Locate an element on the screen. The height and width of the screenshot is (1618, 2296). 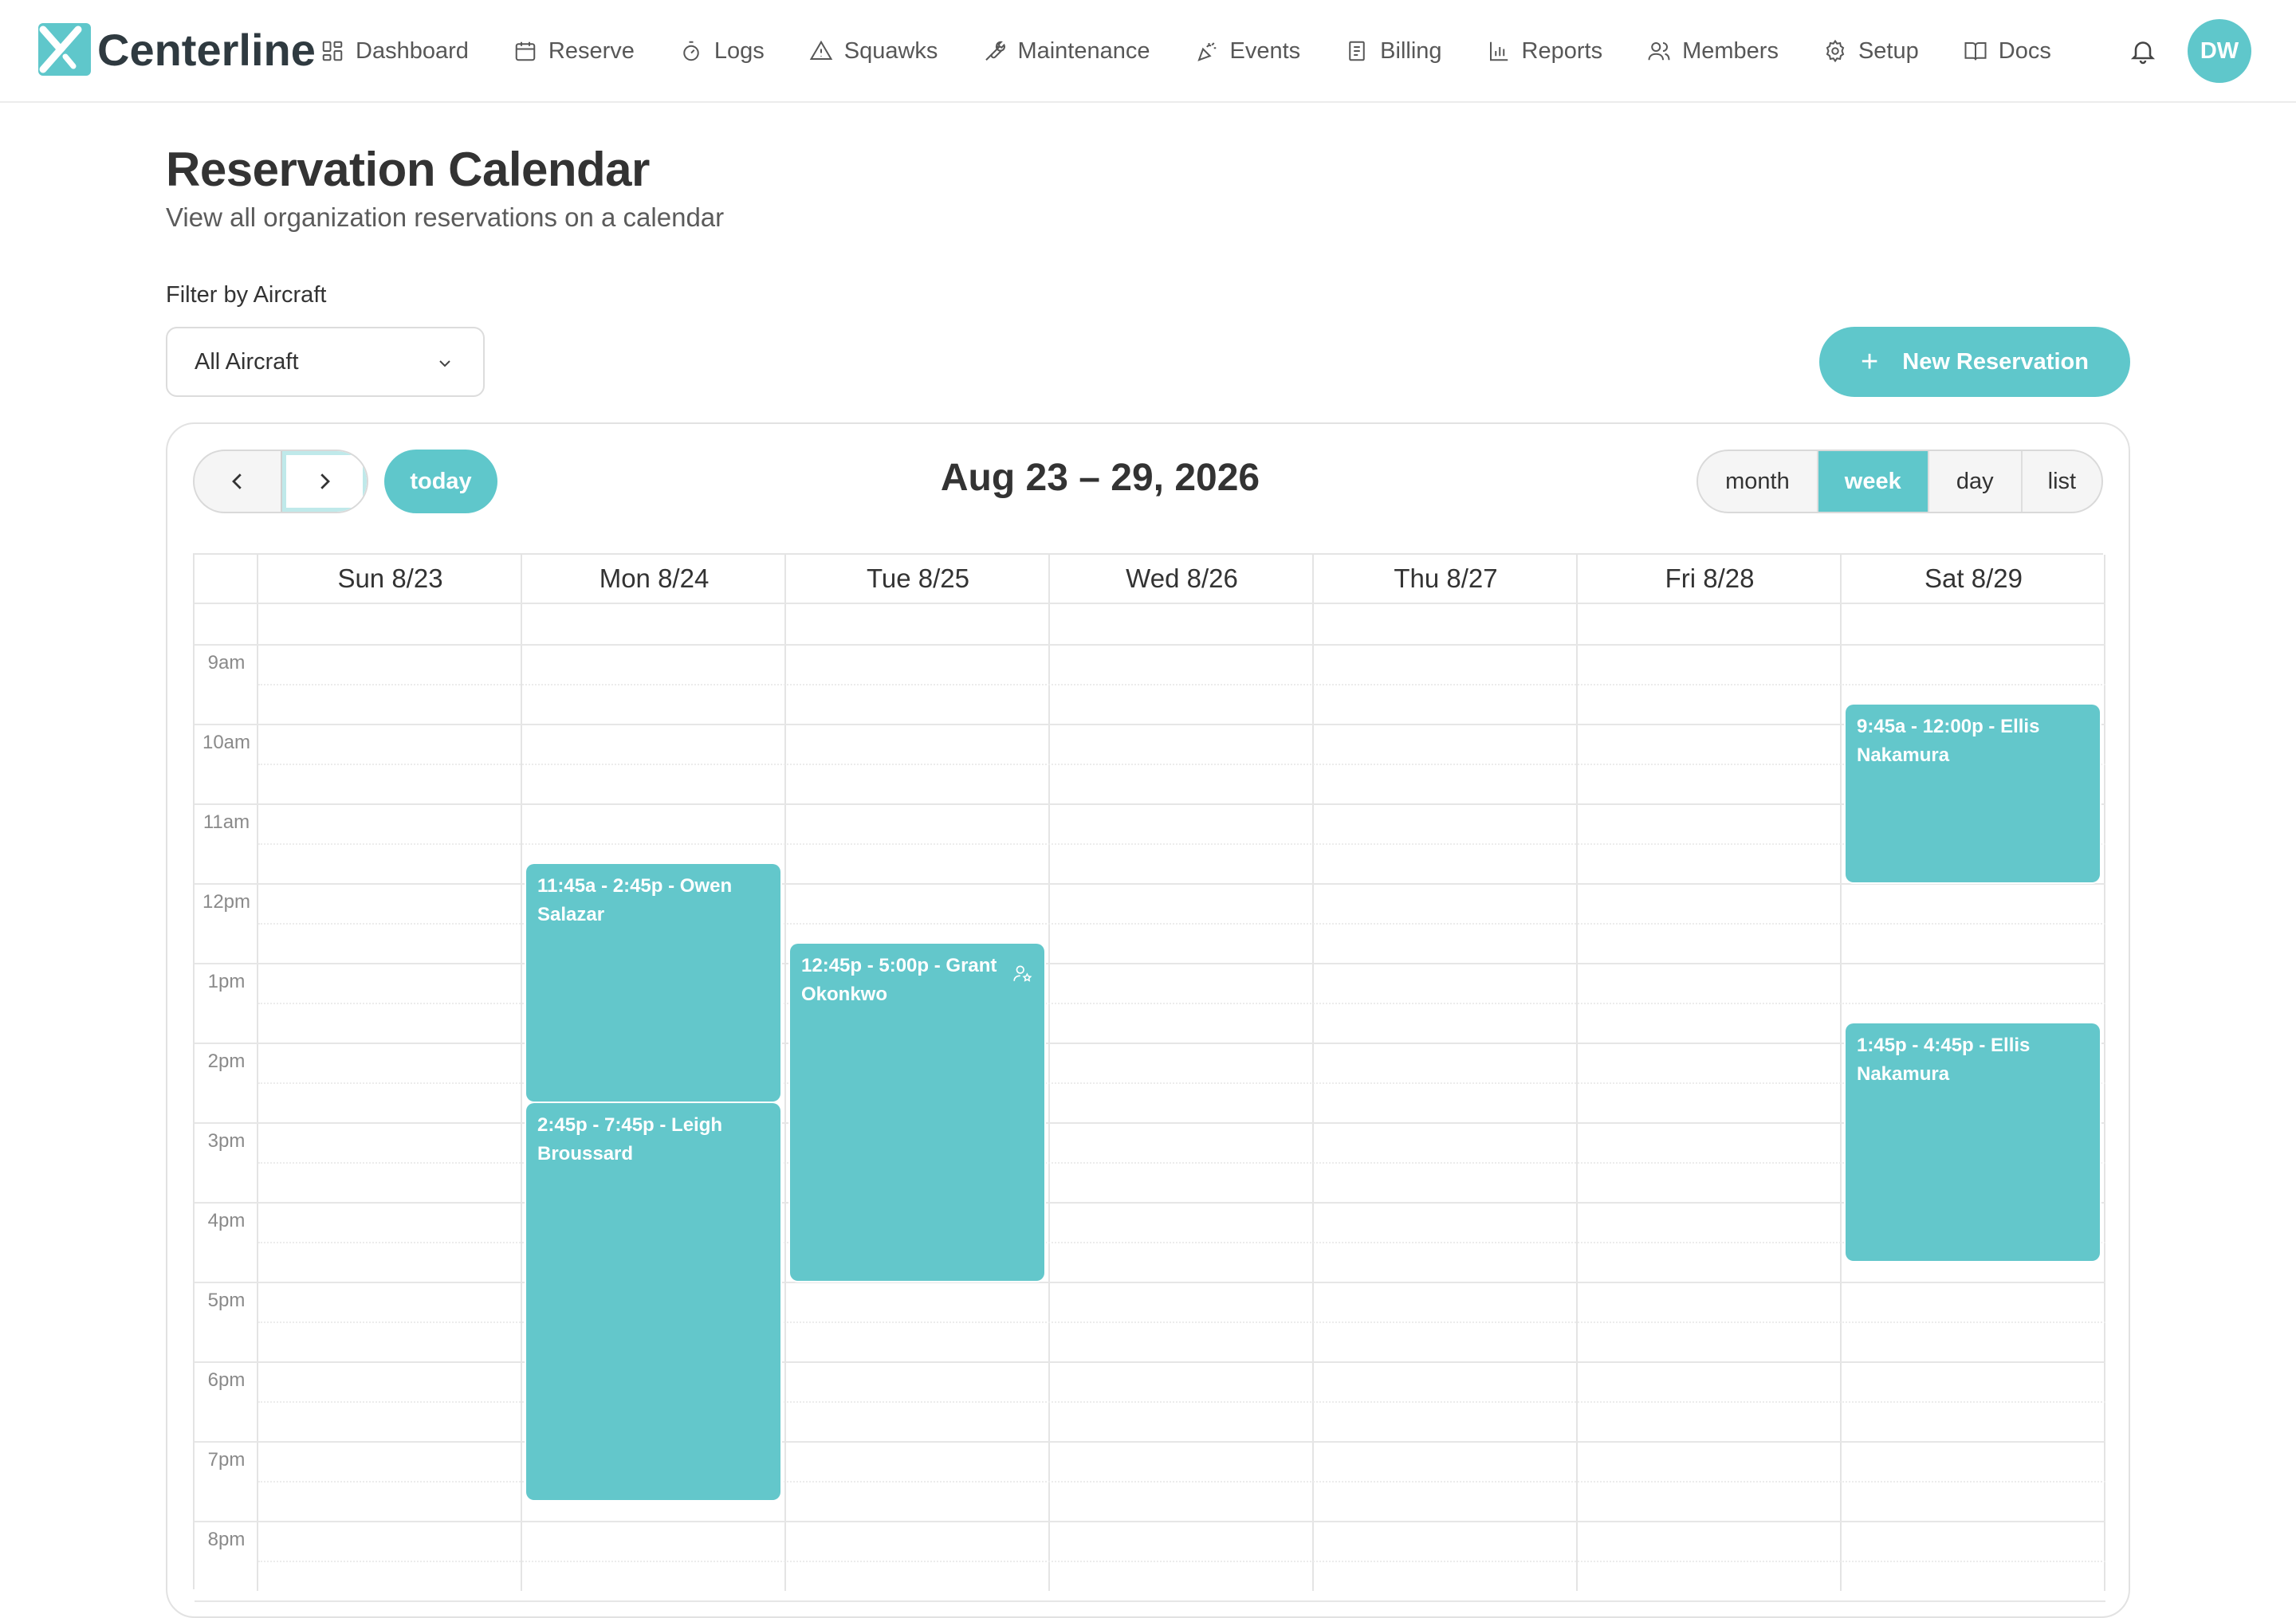
nav-item-docs: Docs is located at coordinates (2007, 51).